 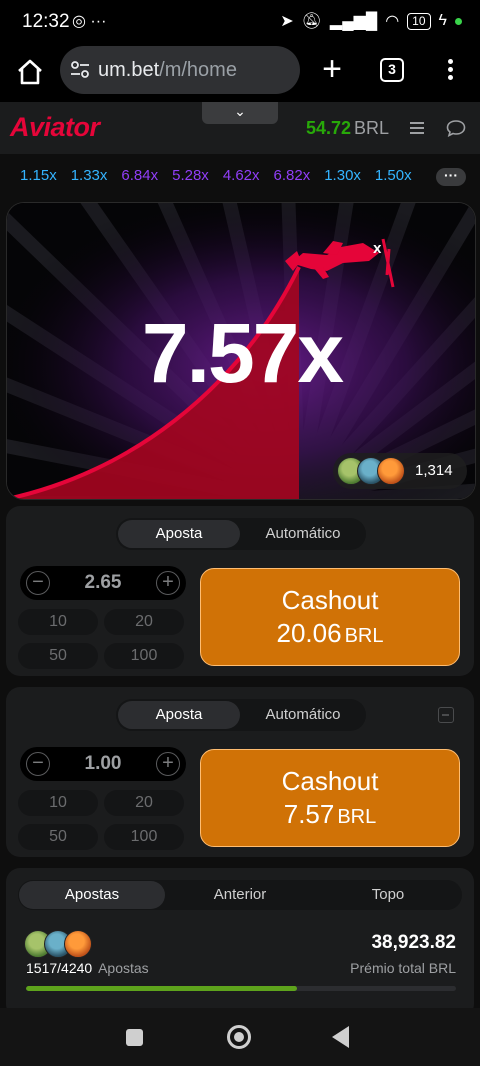 I want to click on url-text: um.bet/m/home, so click(x=167, y=70).